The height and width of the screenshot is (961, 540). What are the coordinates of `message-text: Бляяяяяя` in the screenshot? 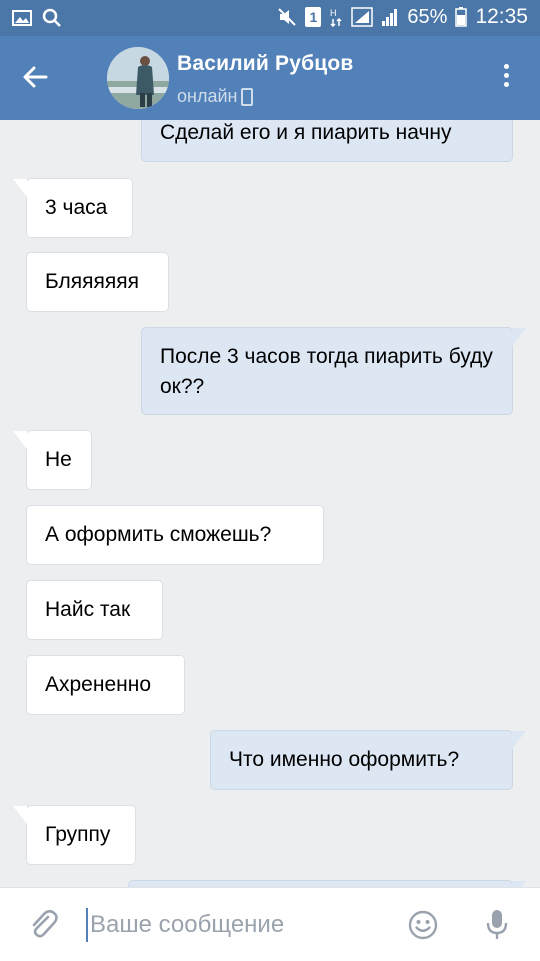 It's located at (92, 281).